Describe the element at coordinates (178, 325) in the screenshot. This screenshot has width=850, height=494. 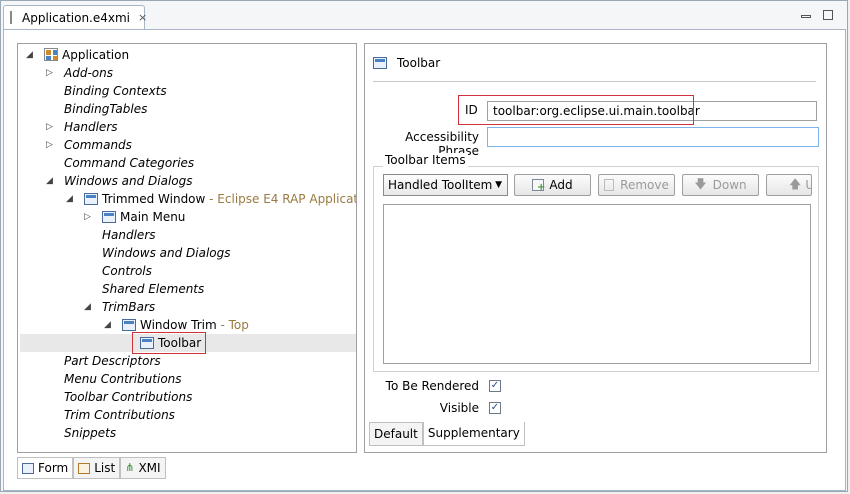
I see `tree-item-label: Window Trim` at that location.